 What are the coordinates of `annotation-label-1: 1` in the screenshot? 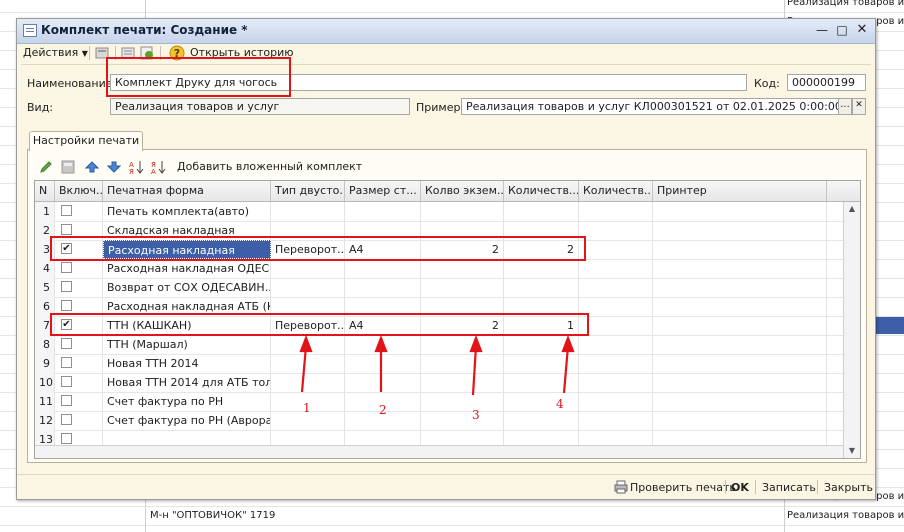 It's located at (307, 408).